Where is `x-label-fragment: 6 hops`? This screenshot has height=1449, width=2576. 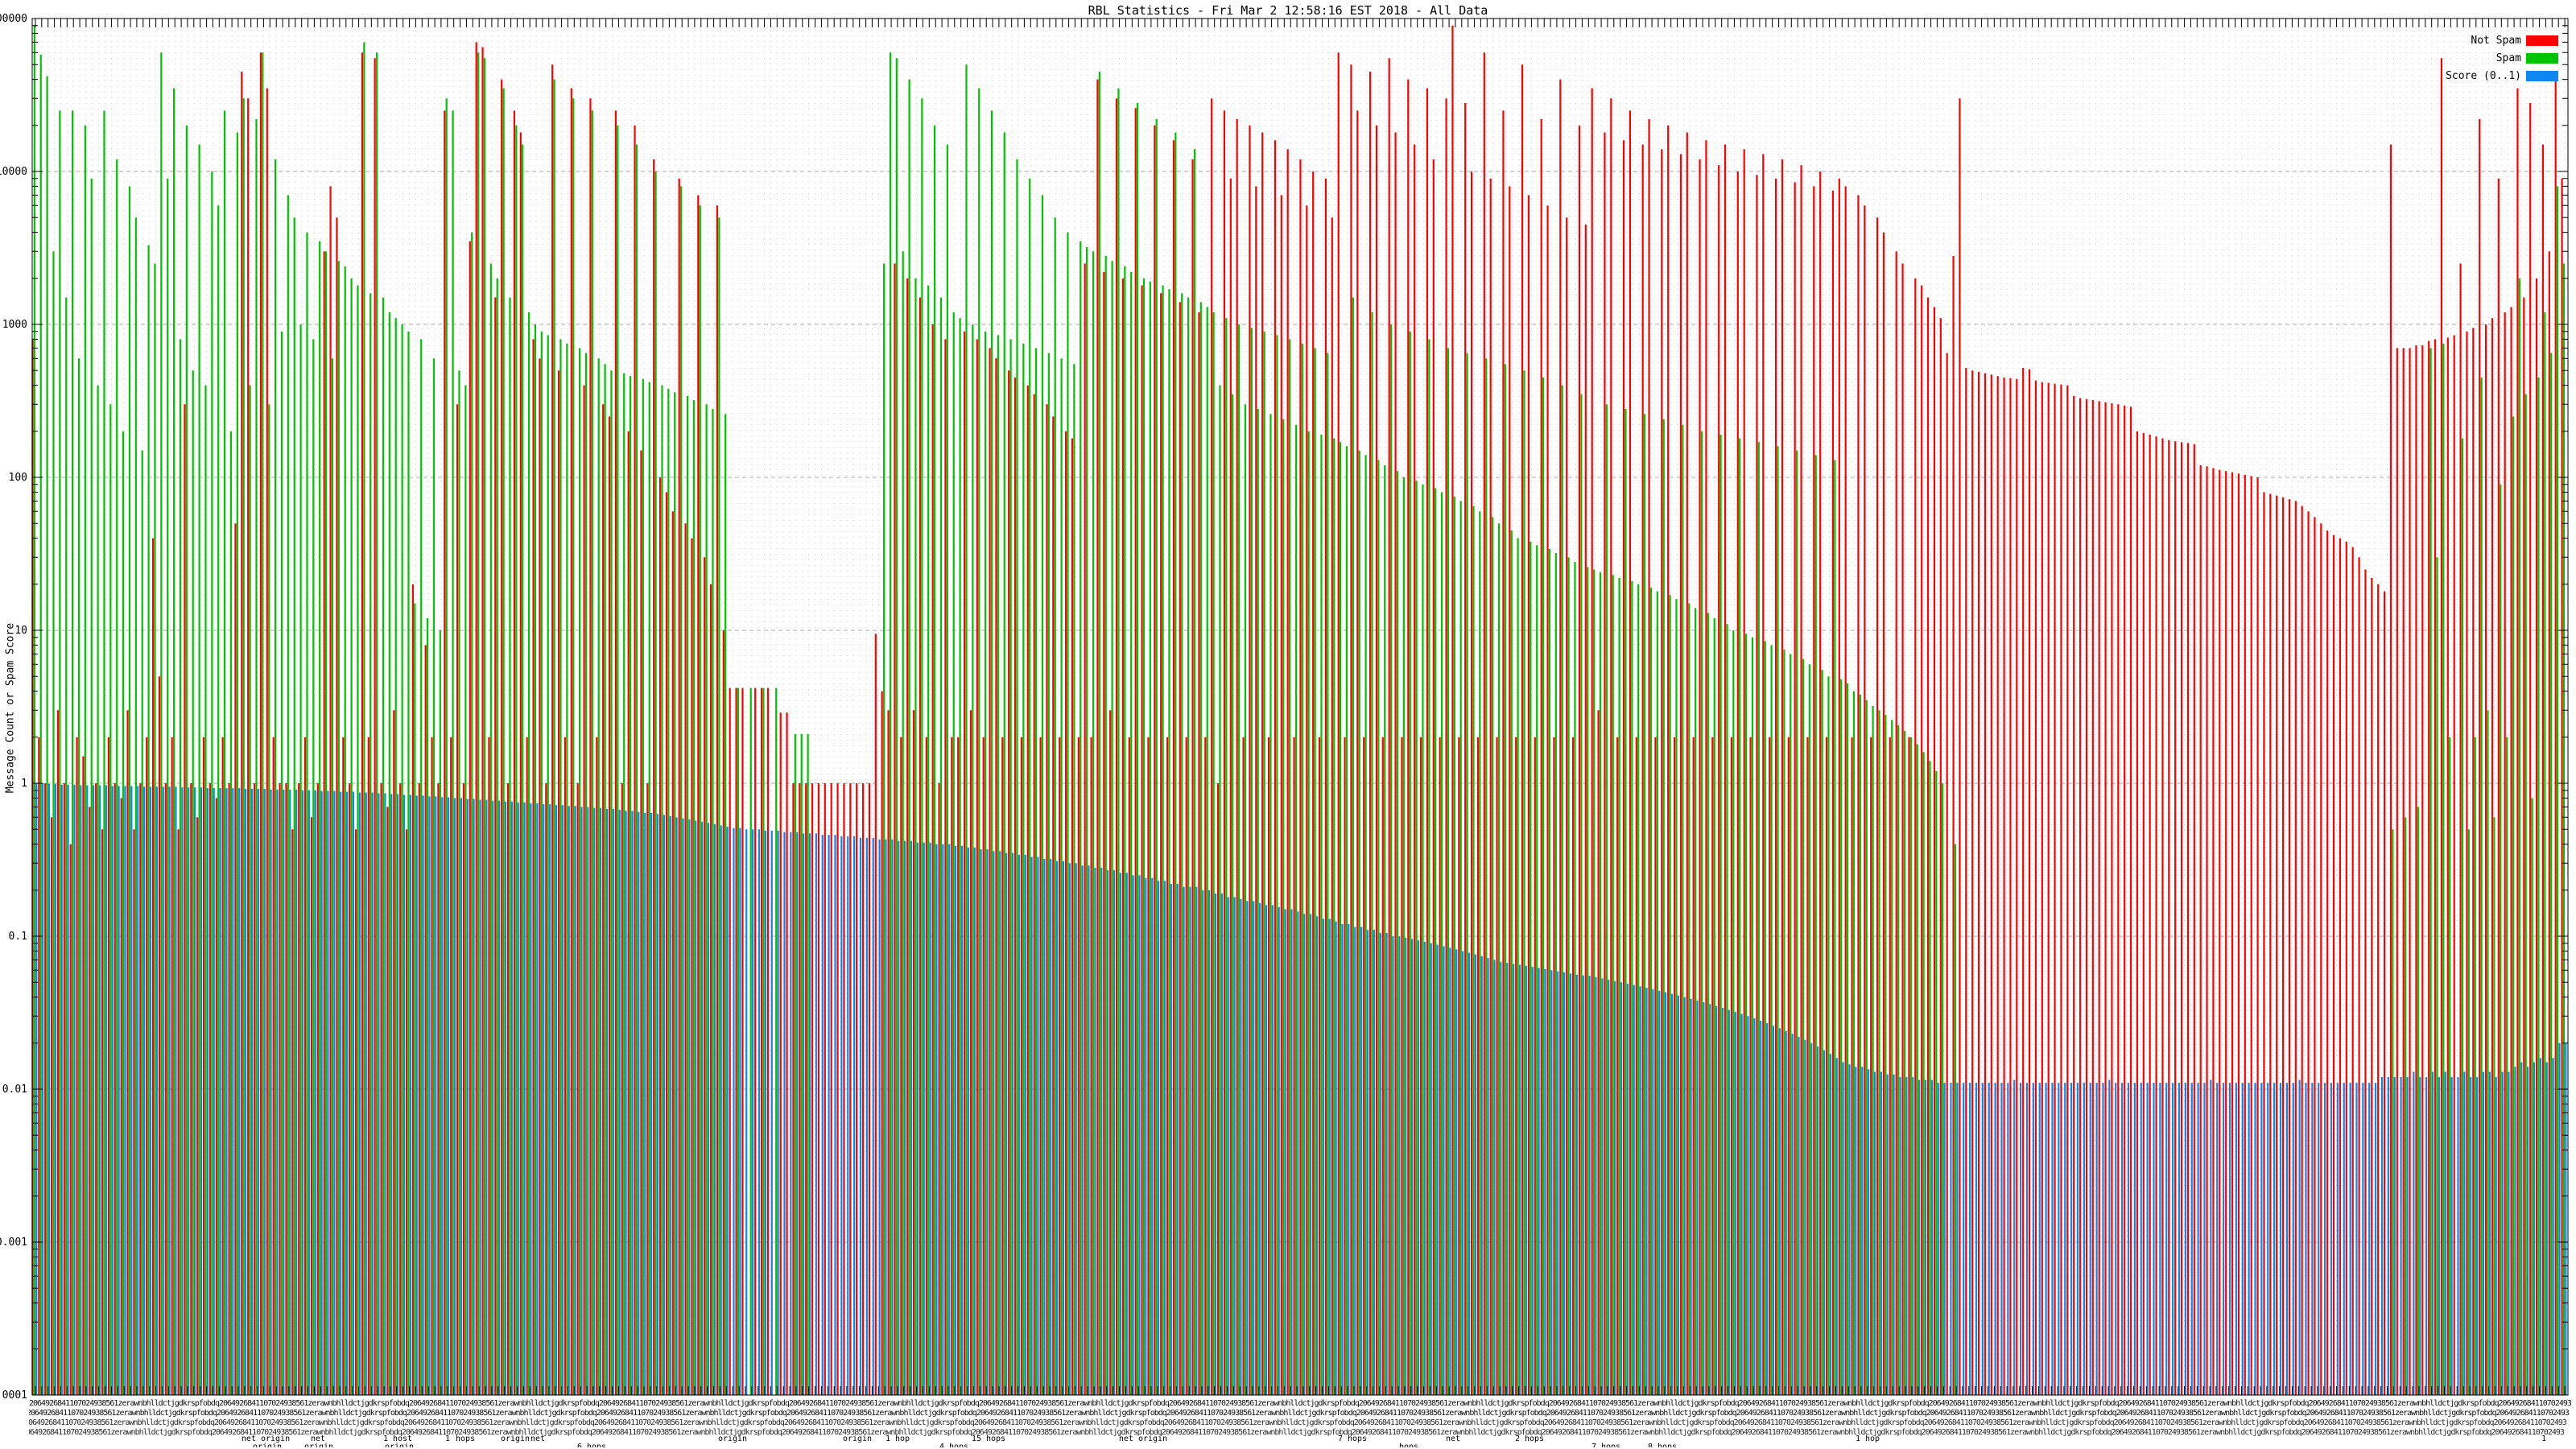 x-label-fragment: 6 hops is located at coordinates (591, 1445).